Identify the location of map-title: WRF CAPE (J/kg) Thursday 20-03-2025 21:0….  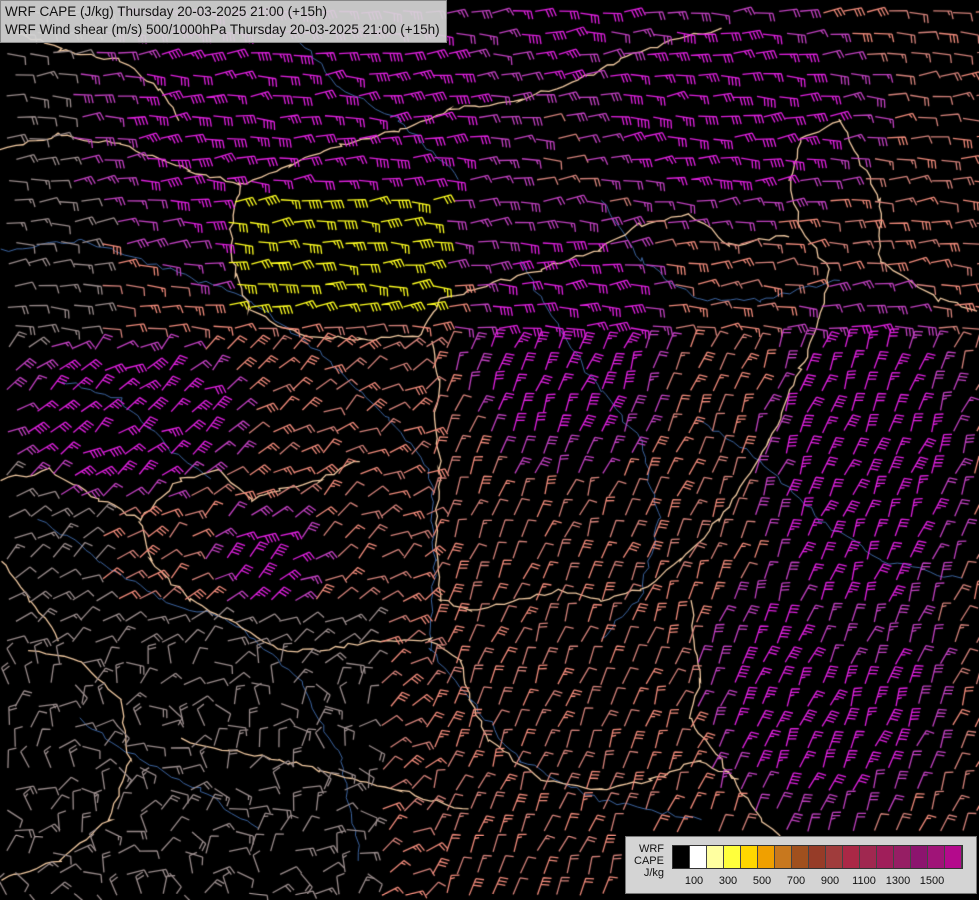
(223, 21).